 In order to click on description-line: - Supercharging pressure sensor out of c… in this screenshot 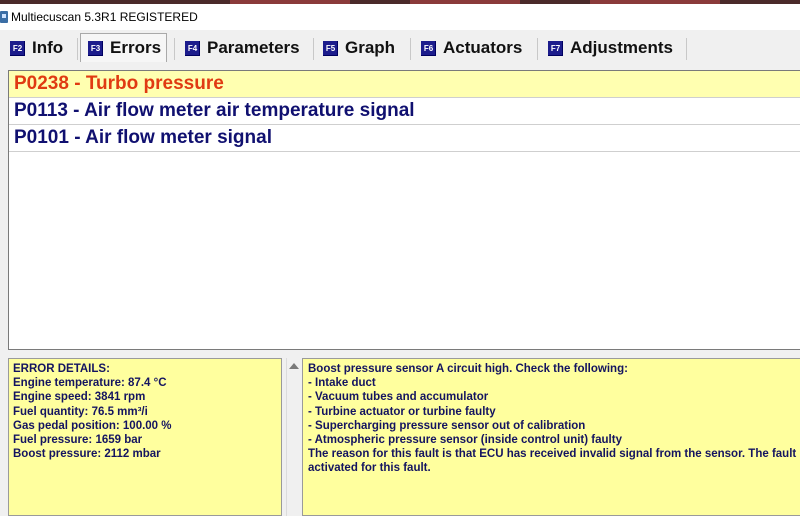, I will do `click(447, 425)`.